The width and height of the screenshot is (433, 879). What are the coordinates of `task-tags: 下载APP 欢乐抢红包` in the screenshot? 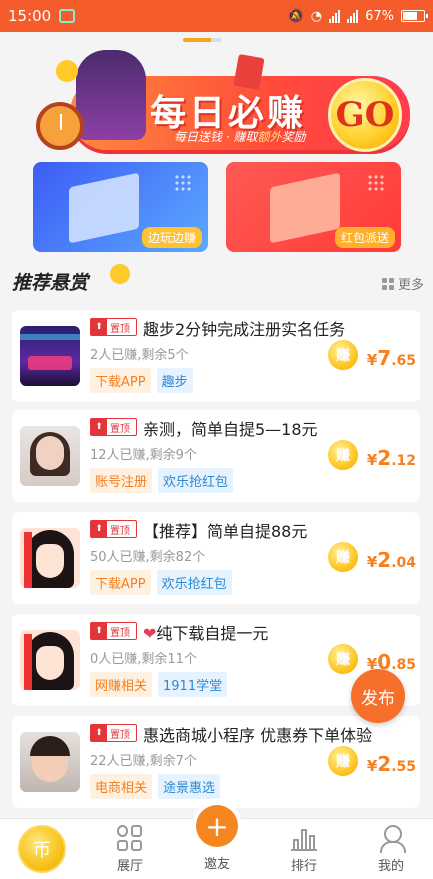 It's located at (161, 582).